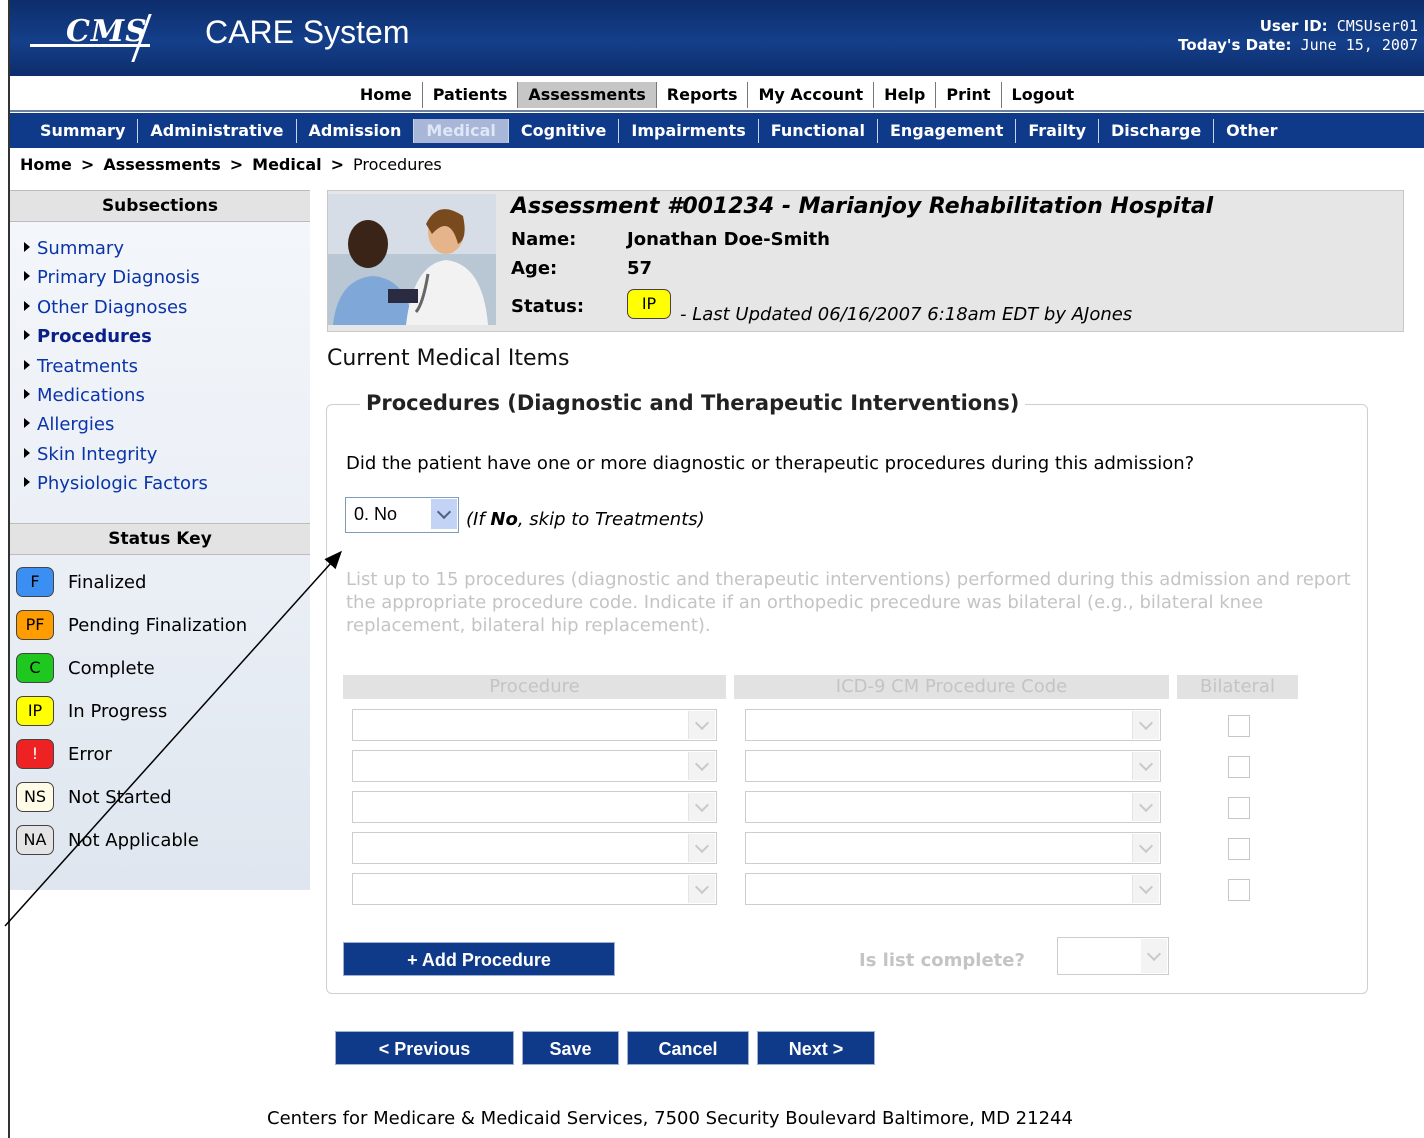  What do you see at coordinates (905, 94) in the screenshot?
I see `nav-help: Help` at bounding box center [905, 94].